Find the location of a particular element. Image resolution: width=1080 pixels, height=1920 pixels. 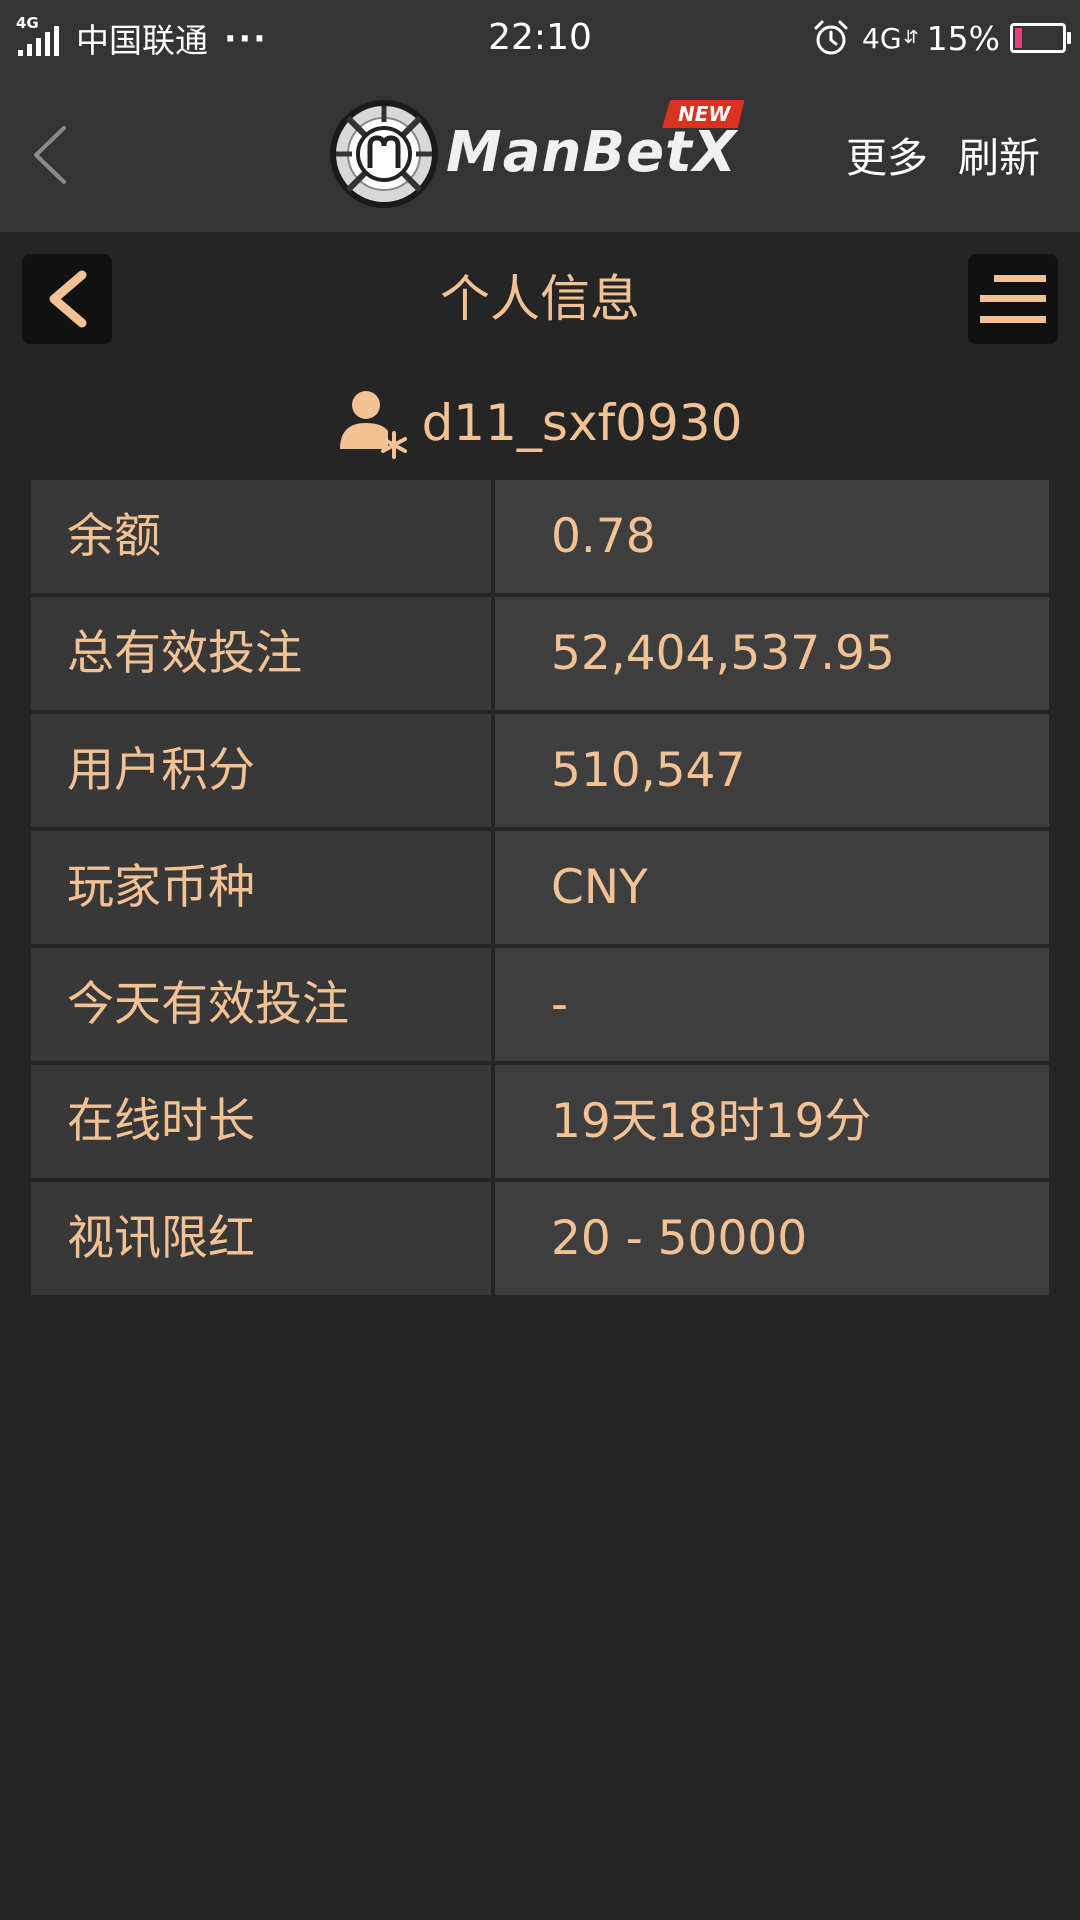

table-row: 余额 0.78 is located at coordinates (540, 536).